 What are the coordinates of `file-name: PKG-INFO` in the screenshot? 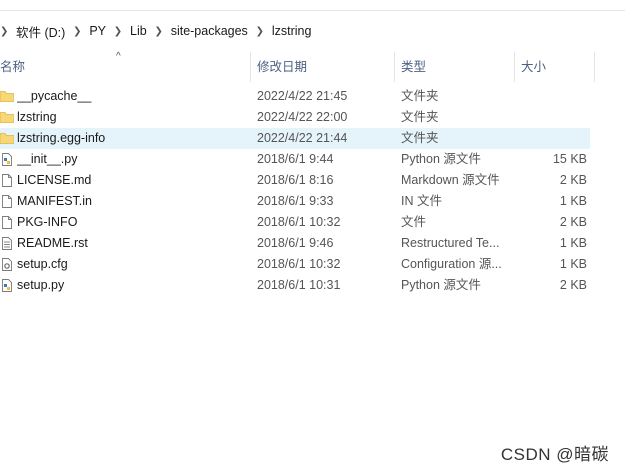 It's located at (47, 222).